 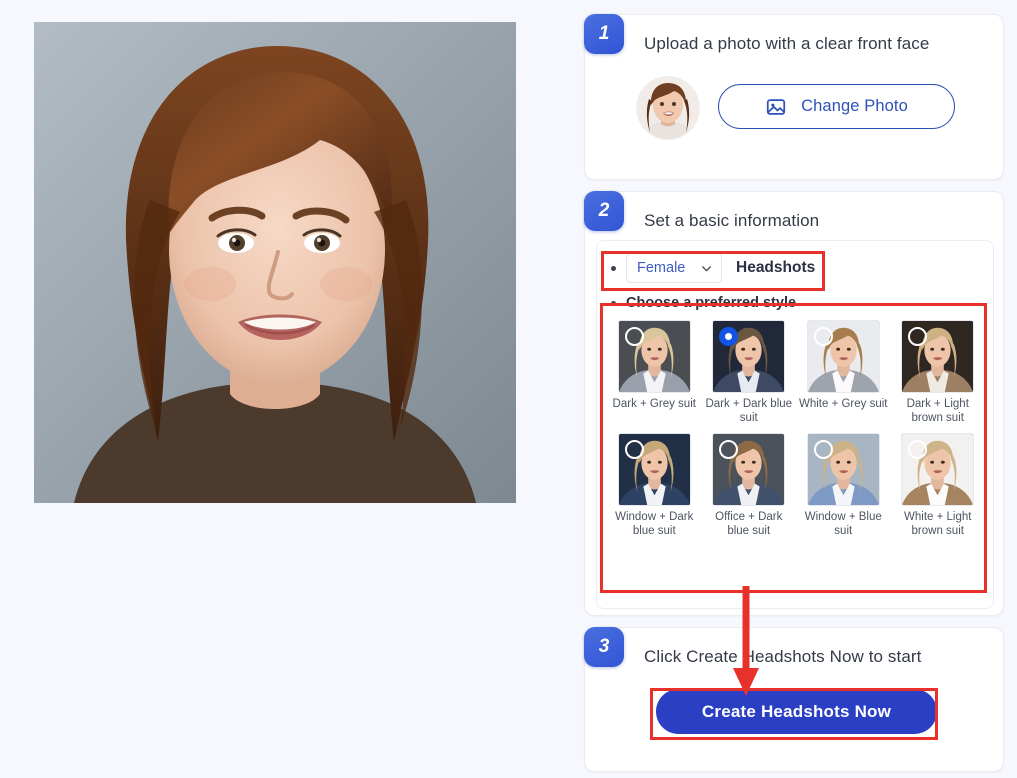 I want to click on style-section-label: Choose a preferred style, so click(x=711, y=303).